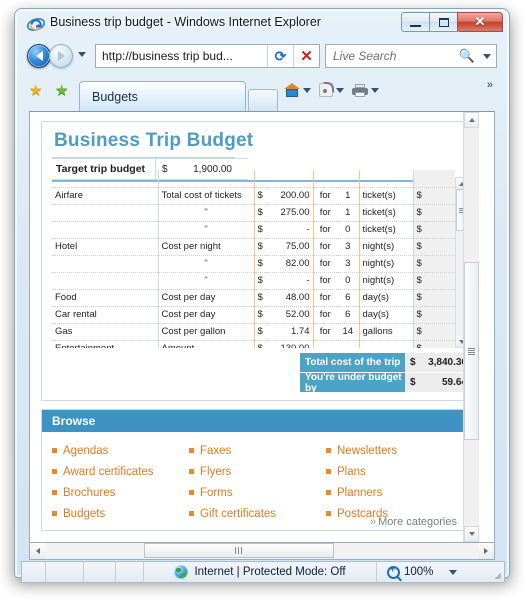 The height and width of the screenshot is (599, 524). I want to click on table-row: "$-for0ticket(s)$-, so click(253, 230).